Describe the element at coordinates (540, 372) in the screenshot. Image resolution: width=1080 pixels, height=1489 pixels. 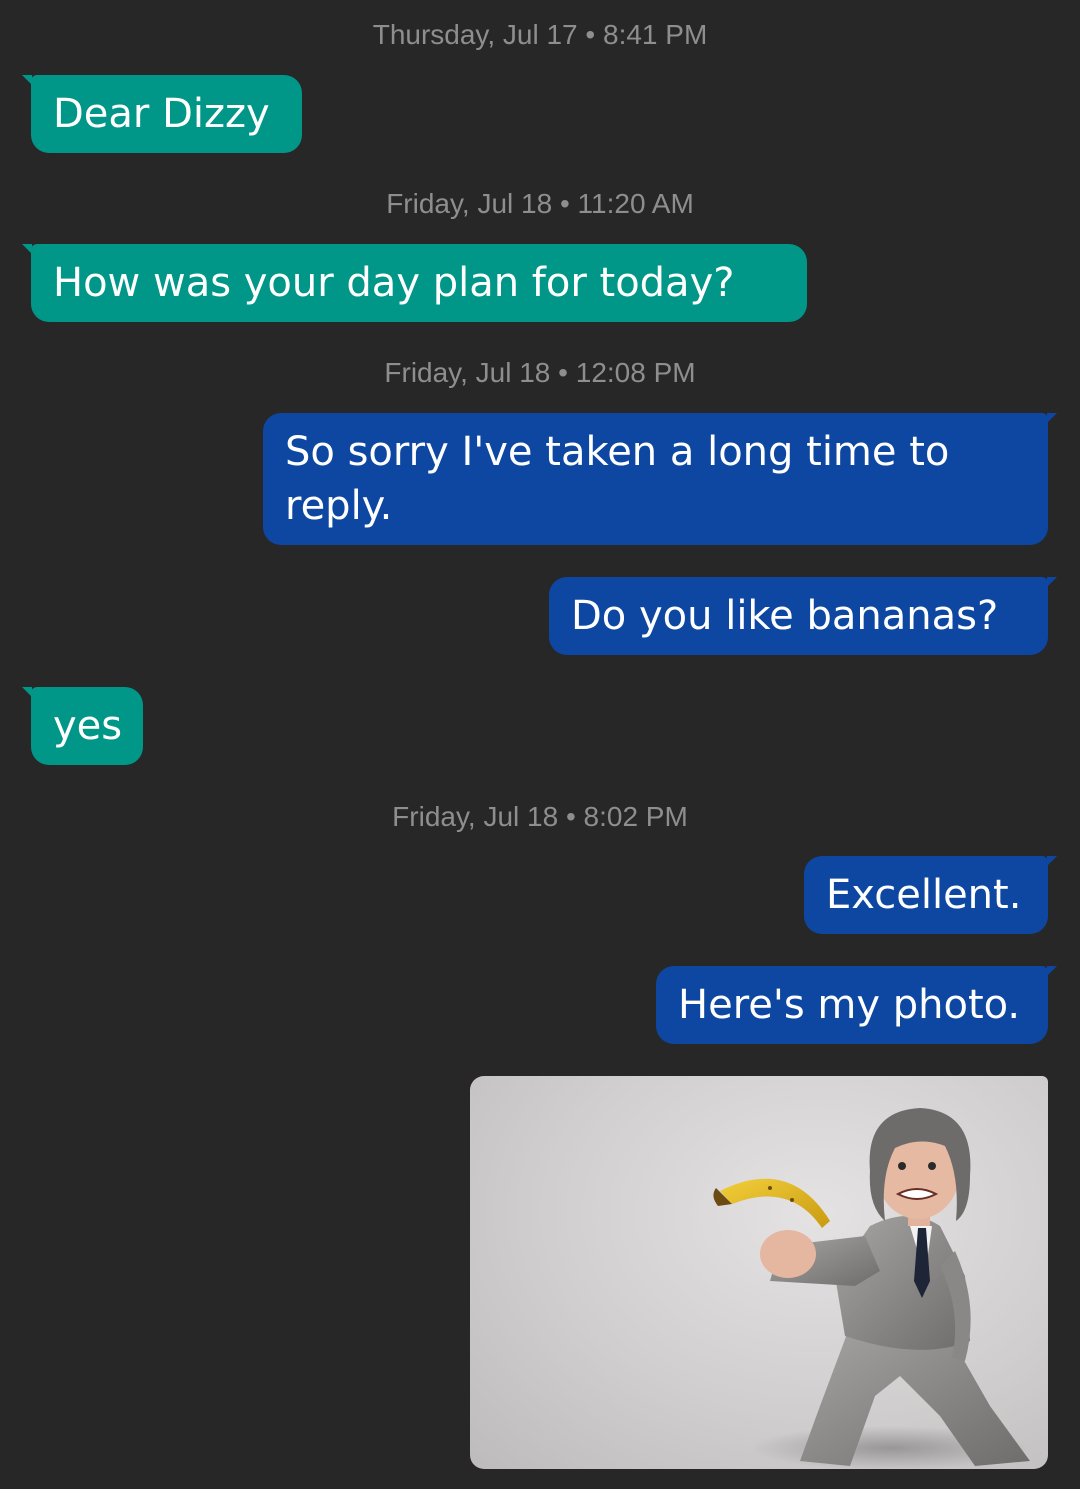
I see `timestamp-divider: Friday, Jul 18 • 12:08 PM` at that location.